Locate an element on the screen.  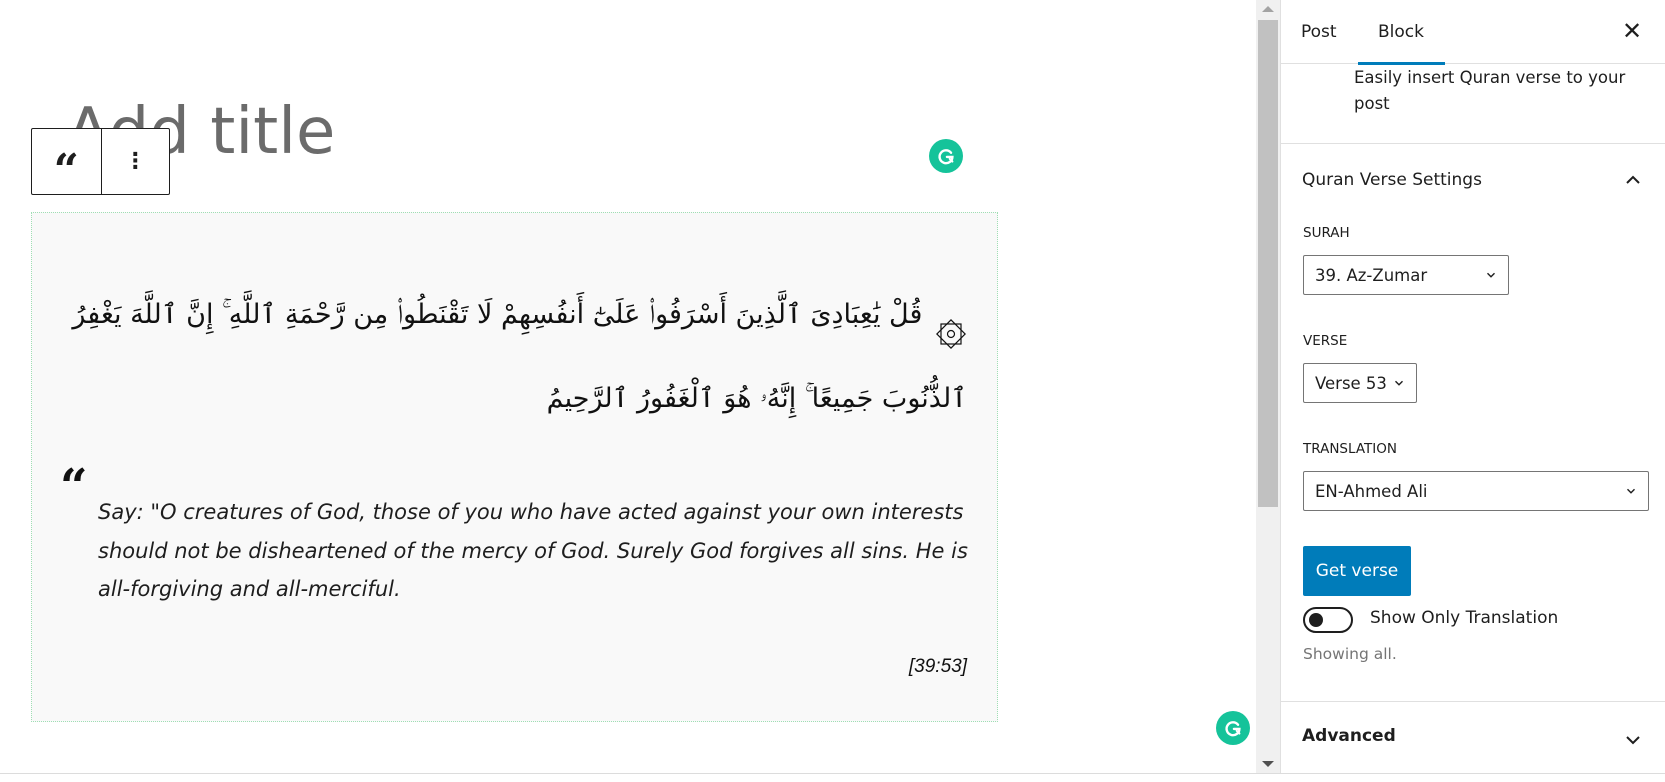
tab-block: Block is located at coordinates (1401, 32).